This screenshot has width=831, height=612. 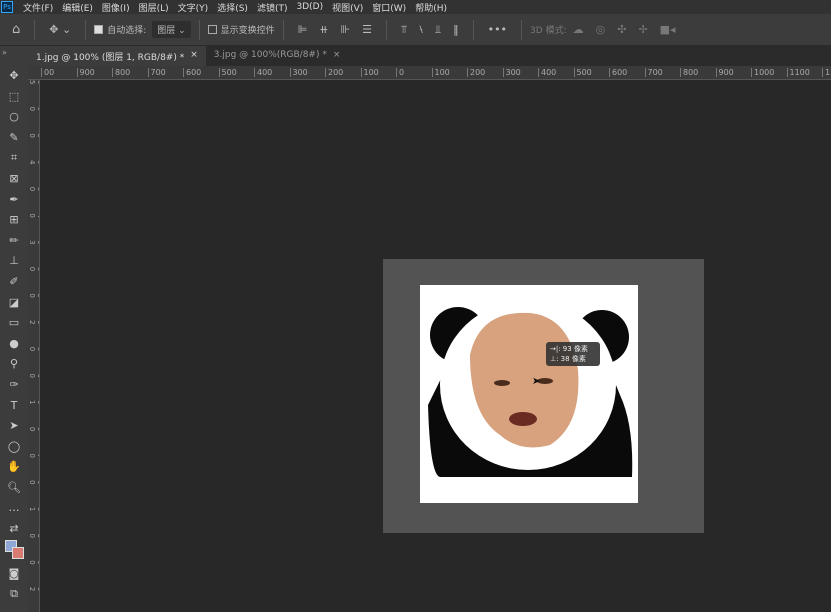 What do you see at coordinates (389, 7) in the screenshot?
I see `menu-window: 窗口(W)` at bounding box center [389, 7].